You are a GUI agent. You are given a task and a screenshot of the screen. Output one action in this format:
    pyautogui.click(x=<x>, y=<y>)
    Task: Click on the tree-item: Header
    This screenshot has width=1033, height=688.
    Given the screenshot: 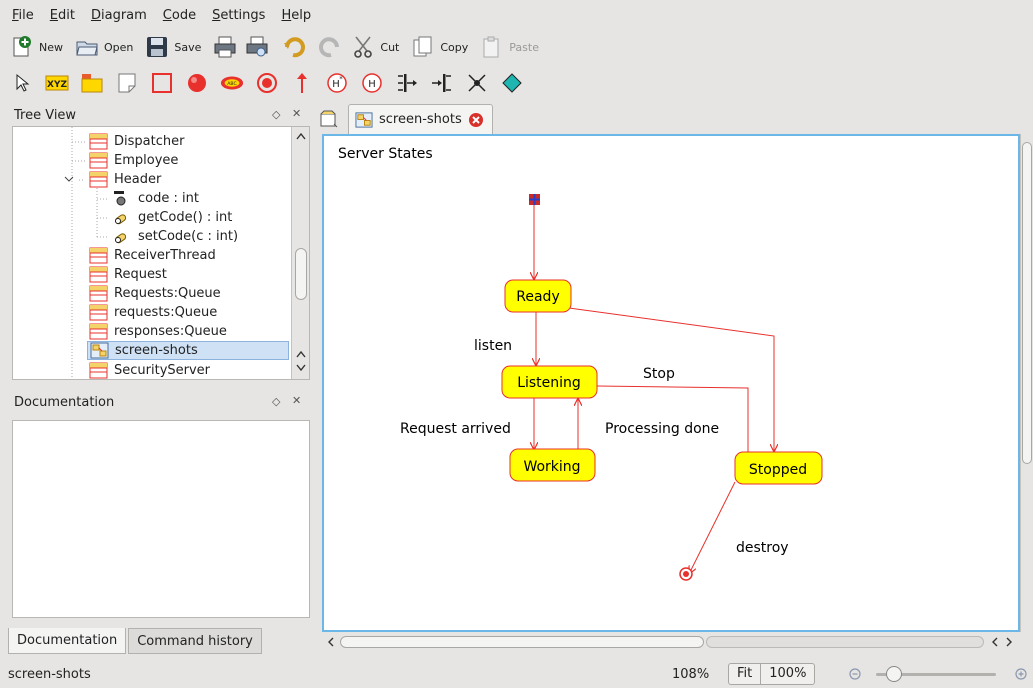 What is the action you would take?
    pyautogui.click(x=125, y=179)
    